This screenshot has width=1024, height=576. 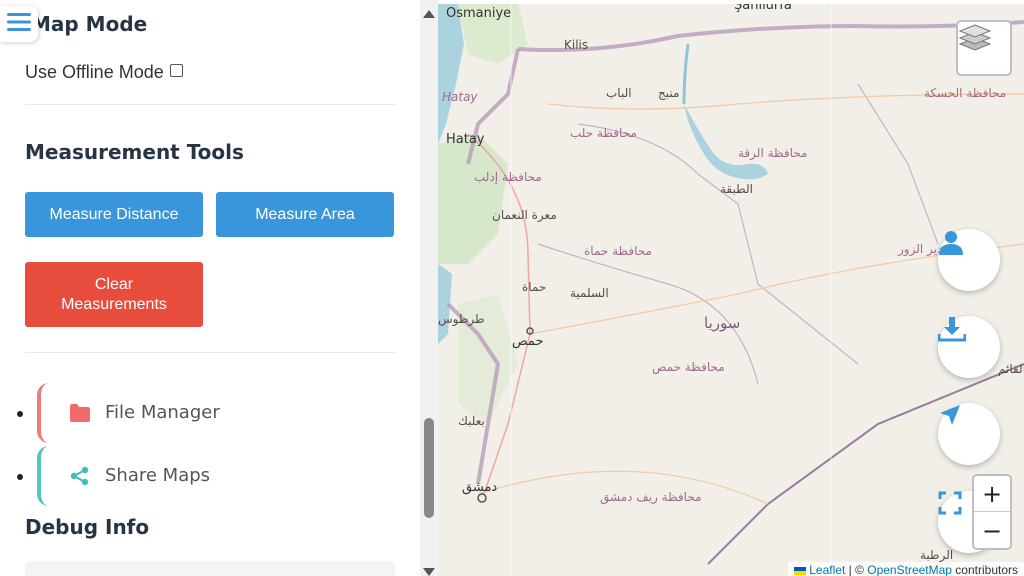 I want to click on place-label: محافظة حلب, so click(x=603, y=133).